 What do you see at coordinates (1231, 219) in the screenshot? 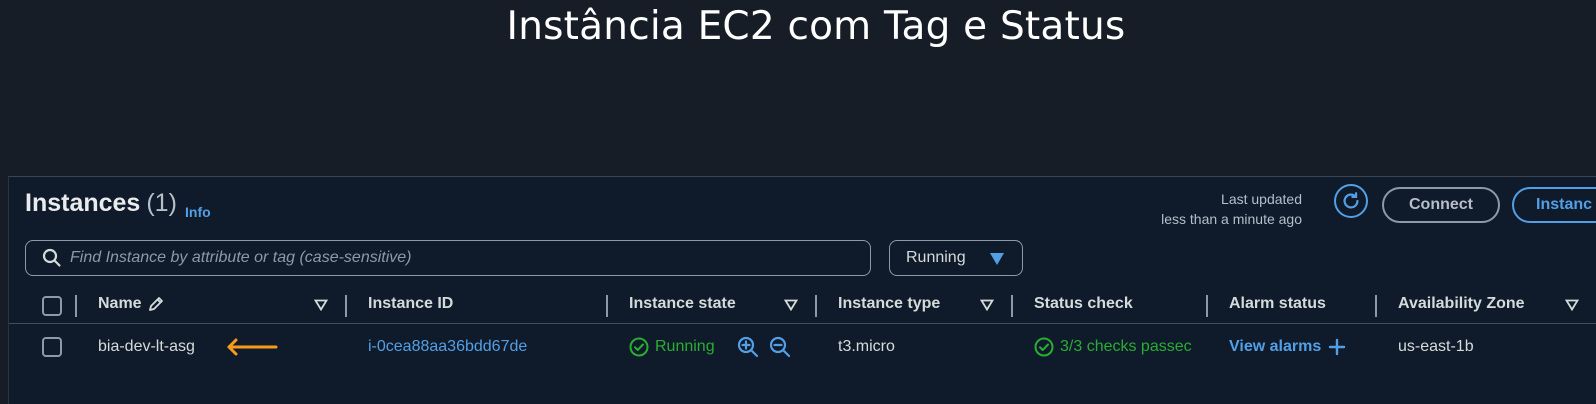
I see `last-updated-value: less than a minute ago` at bounding box center [1231, 219].